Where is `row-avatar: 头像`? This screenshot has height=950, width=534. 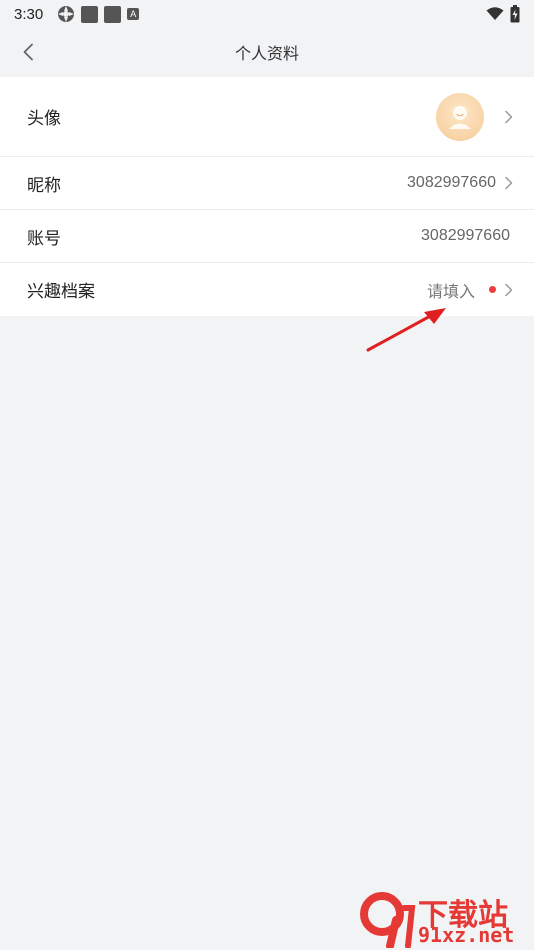
row-avatar: 头像 is located at coordinates (267, 117).